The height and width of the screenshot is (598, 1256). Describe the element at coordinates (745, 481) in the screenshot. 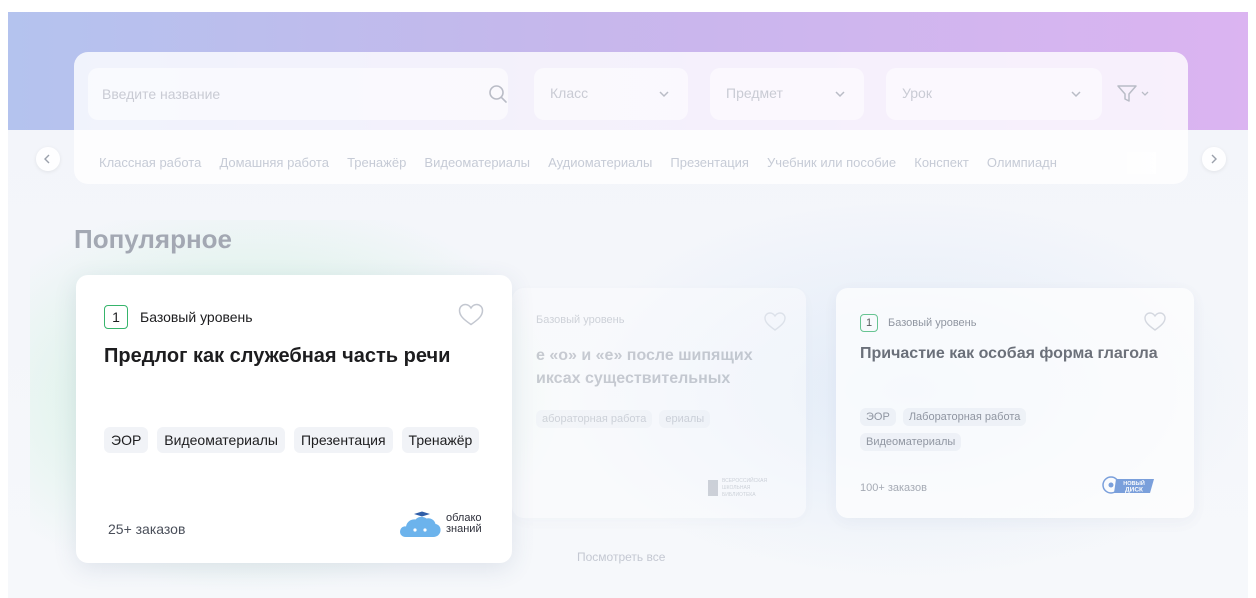

I see `publisher-name: ВСЕРОССИЙСКАЯ` at that location.